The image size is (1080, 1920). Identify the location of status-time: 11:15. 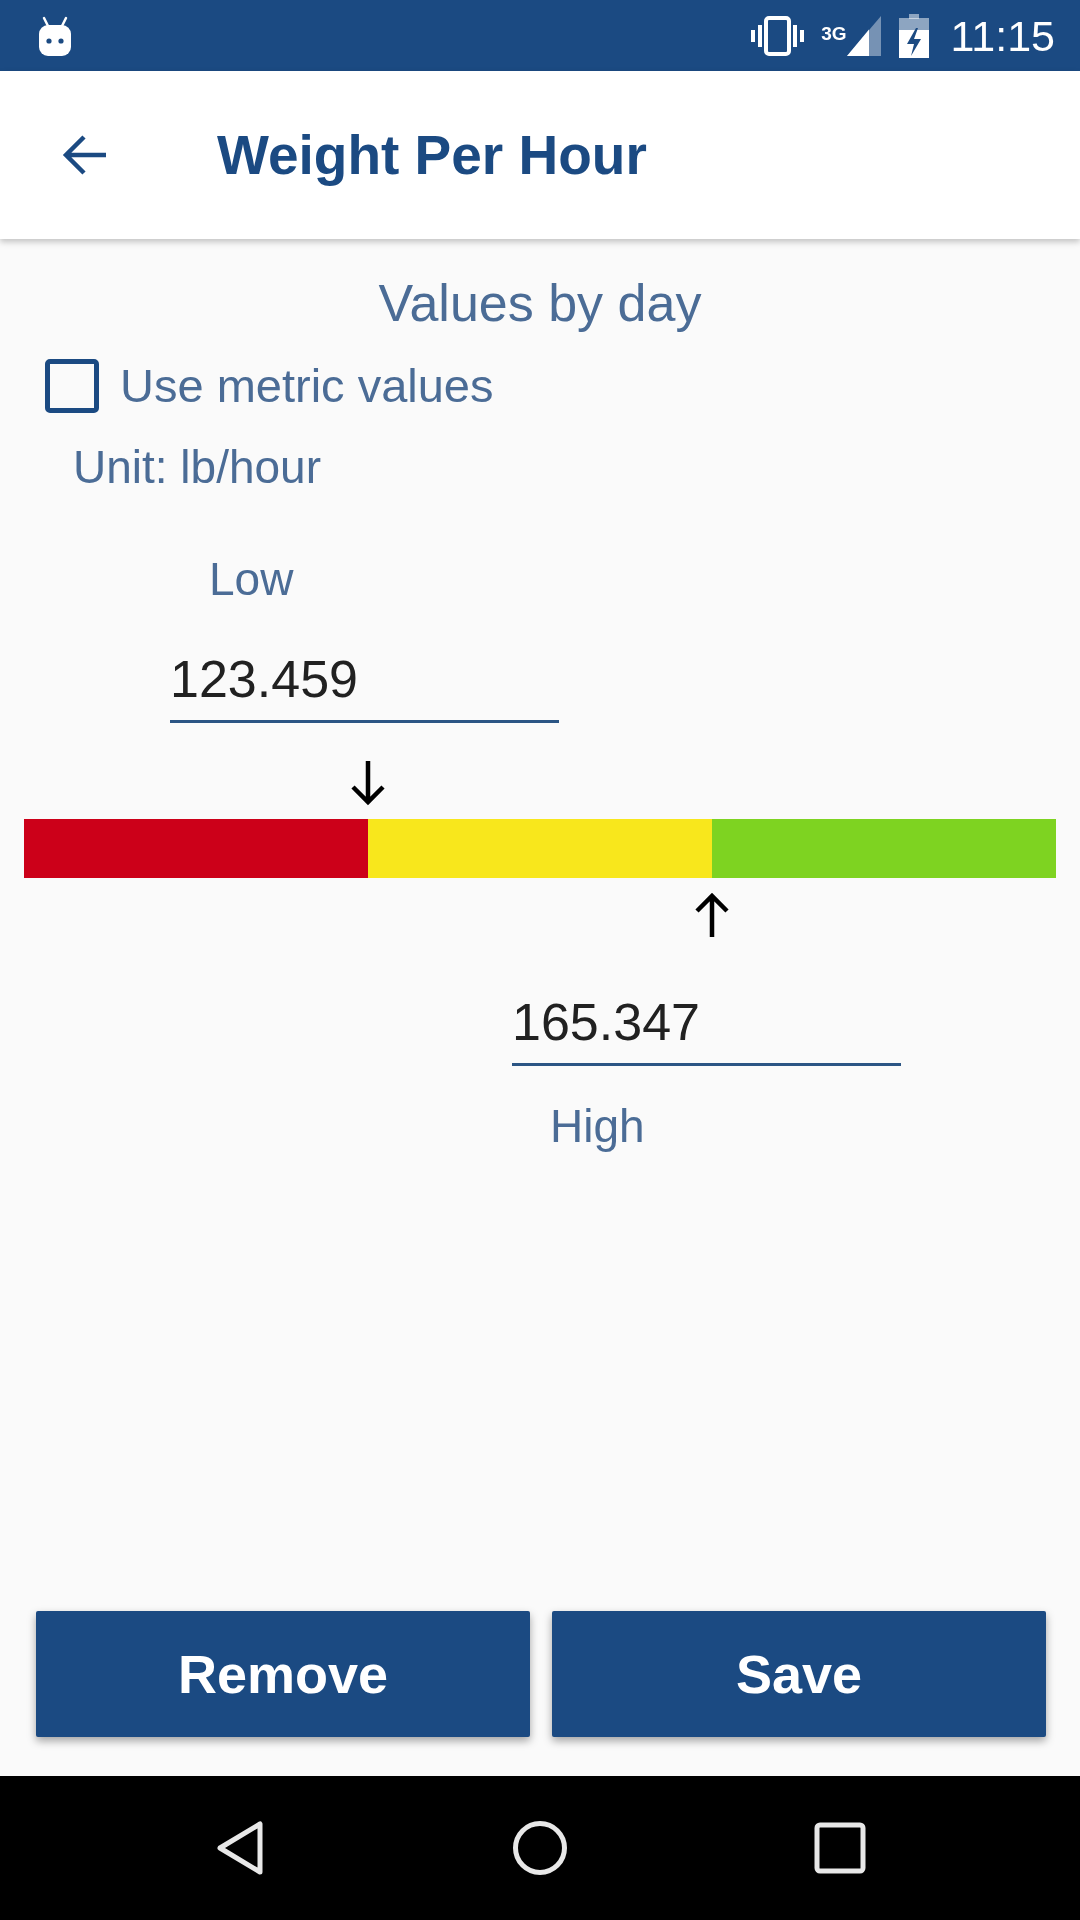
(1002, 35).